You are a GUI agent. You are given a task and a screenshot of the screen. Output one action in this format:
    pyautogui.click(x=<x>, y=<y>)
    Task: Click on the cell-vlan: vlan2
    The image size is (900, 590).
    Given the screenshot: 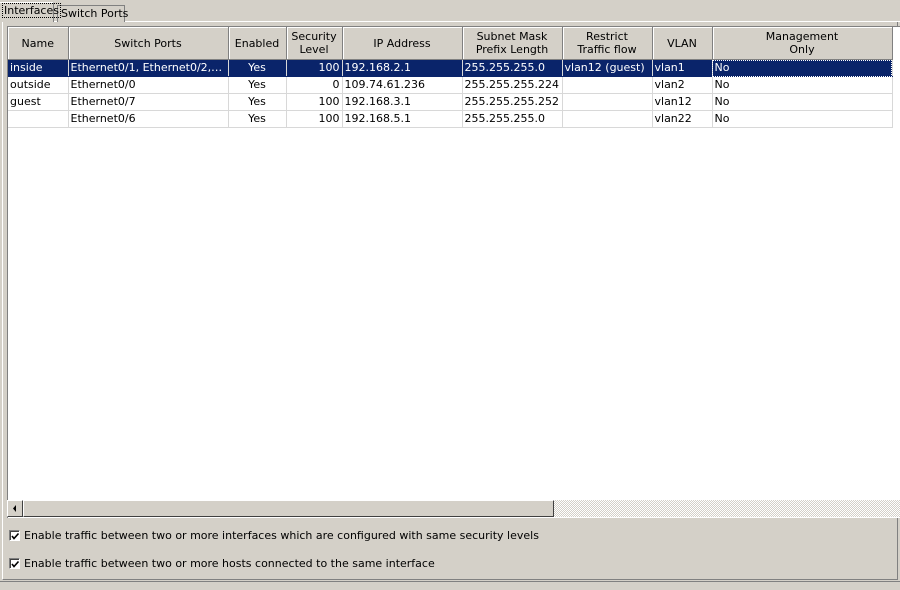 What is the action you would take?
    pyautogui.click(x=682, y=85)
    